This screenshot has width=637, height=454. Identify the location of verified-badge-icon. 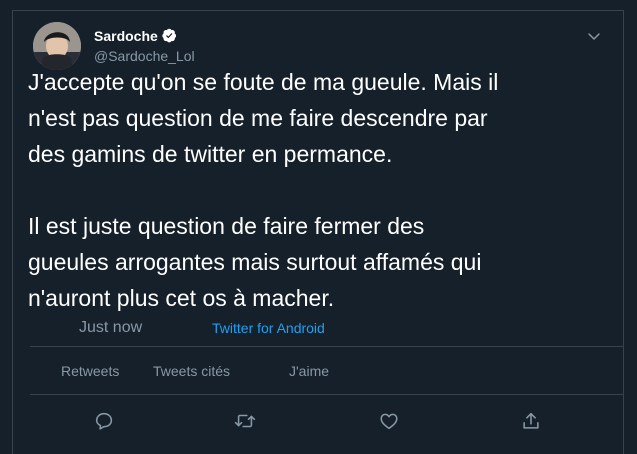
(169, 35).